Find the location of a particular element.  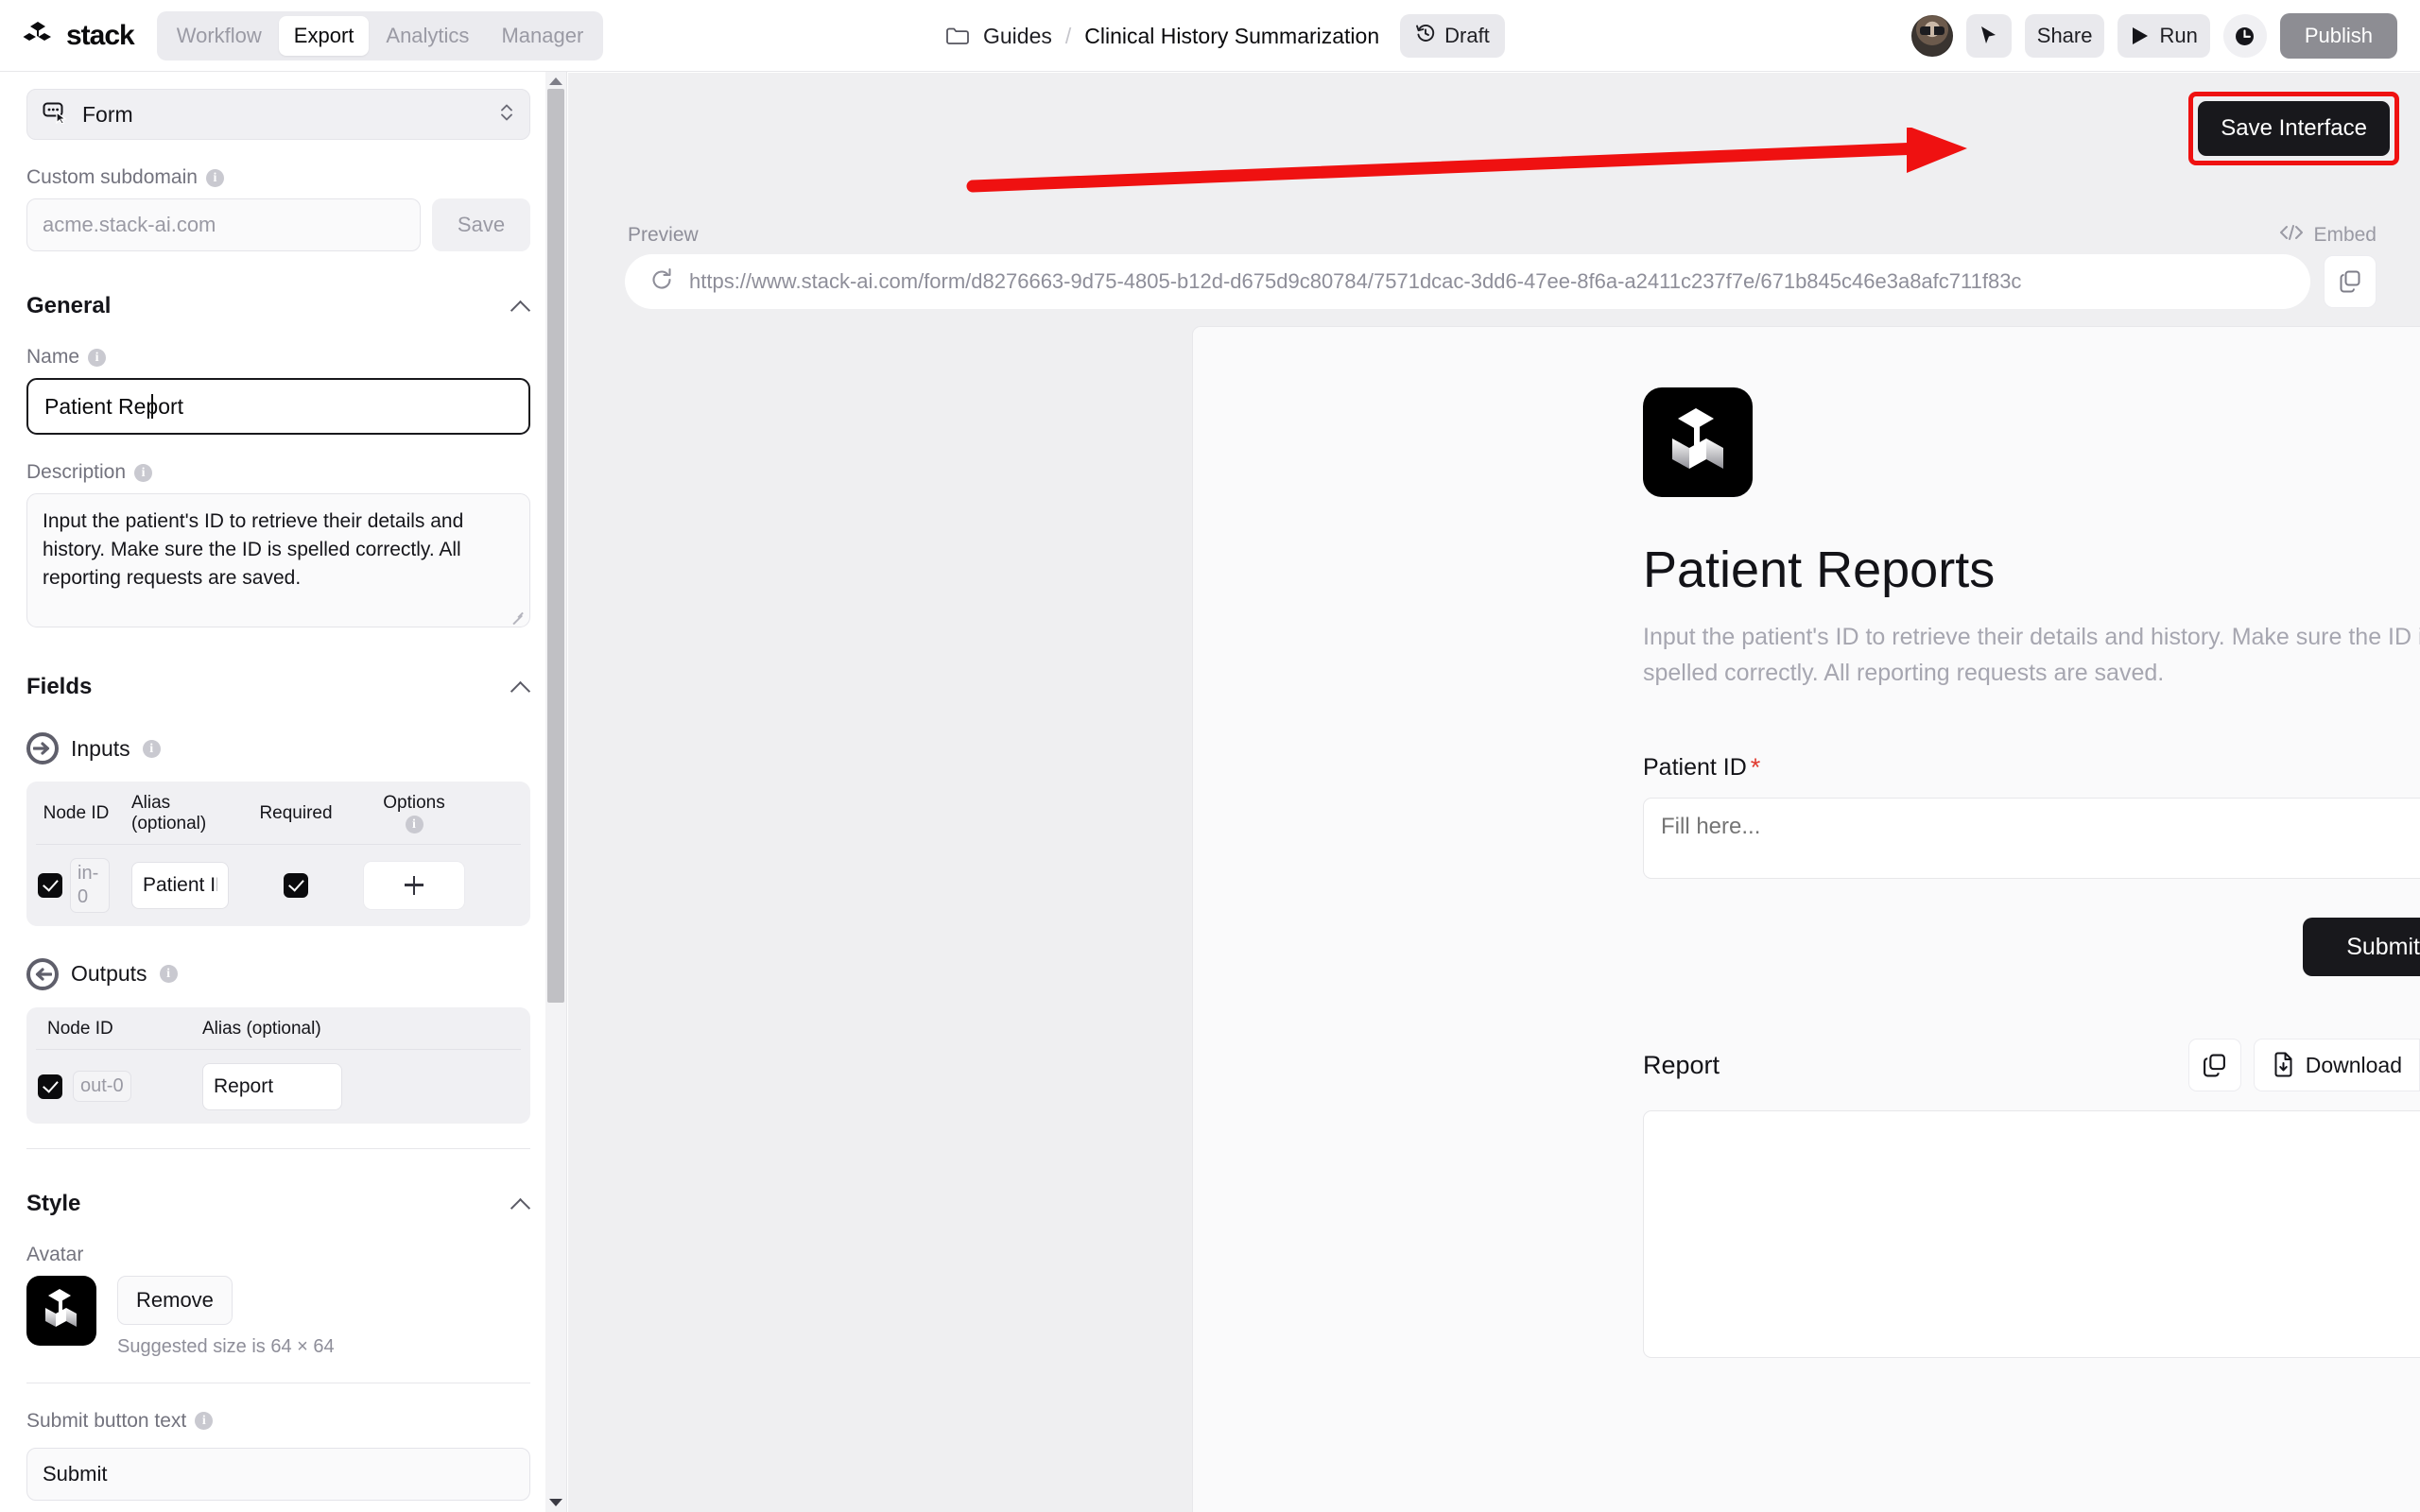

download-label: Download is located at coordinates (2353, 1064).